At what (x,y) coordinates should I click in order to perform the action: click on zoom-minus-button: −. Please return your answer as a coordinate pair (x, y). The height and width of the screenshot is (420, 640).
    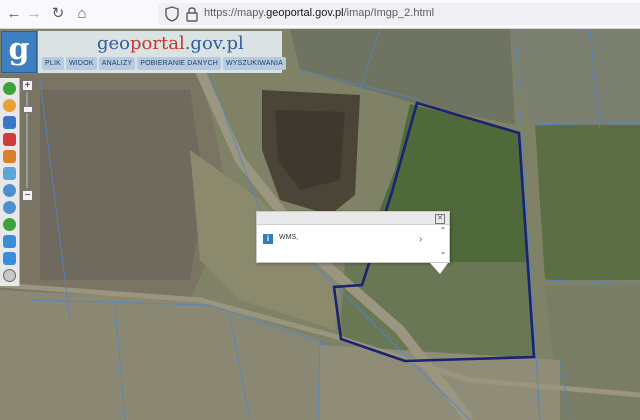
    Looking at the image, I should click on (27, 195).